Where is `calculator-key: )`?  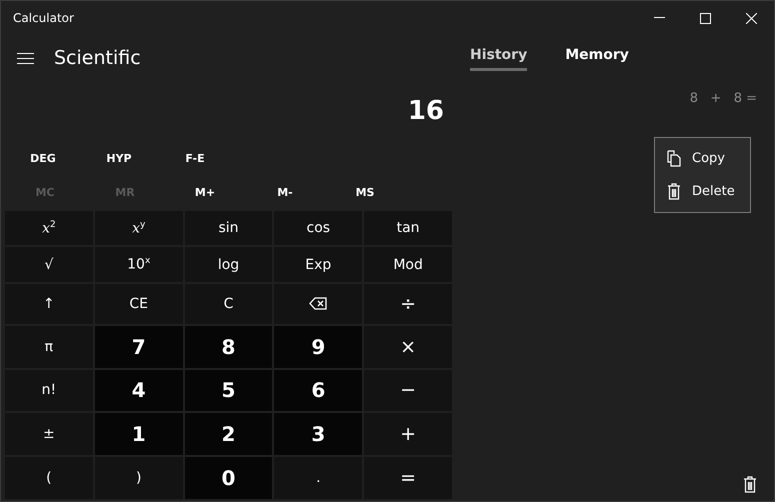
calculator-key: ) is located at coordinates (138, 478).